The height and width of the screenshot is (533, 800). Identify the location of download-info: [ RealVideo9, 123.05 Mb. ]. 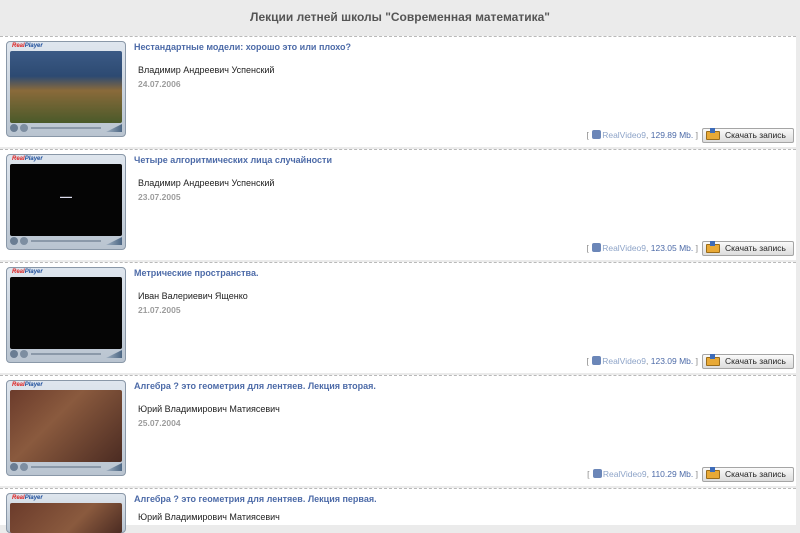
(642, 248).